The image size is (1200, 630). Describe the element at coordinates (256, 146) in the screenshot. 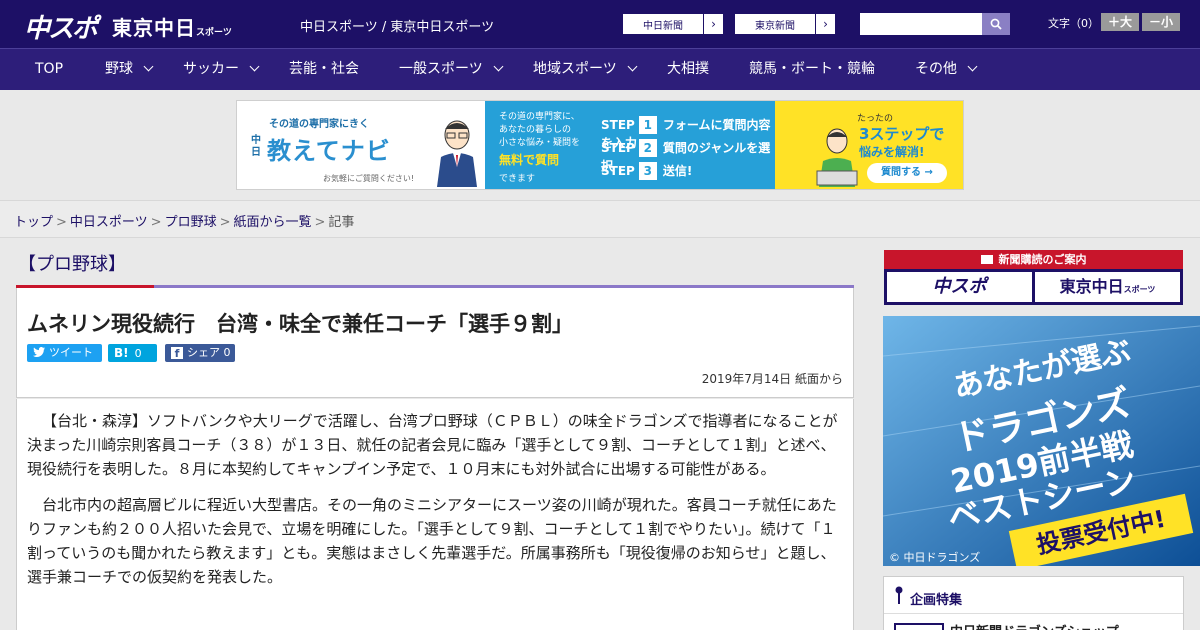

I see `banner-brand-small: 中日` at that location.